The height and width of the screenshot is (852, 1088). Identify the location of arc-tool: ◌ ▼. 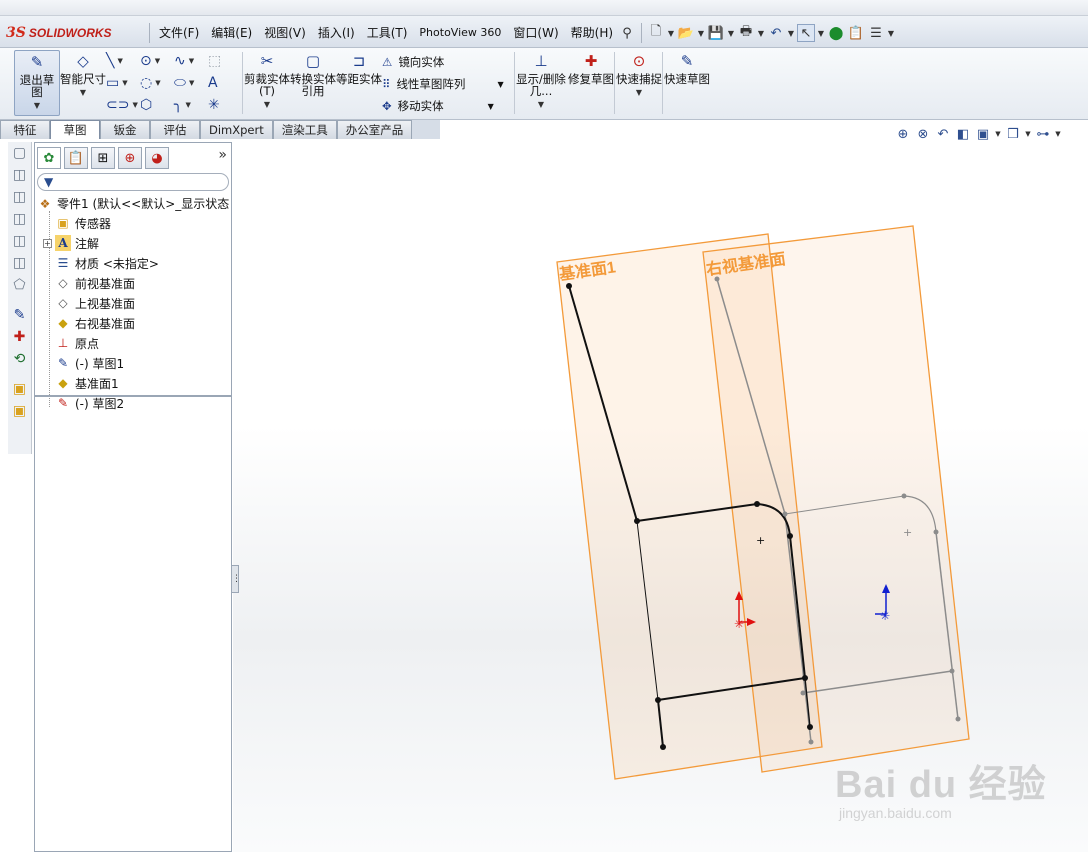
(157, 83).